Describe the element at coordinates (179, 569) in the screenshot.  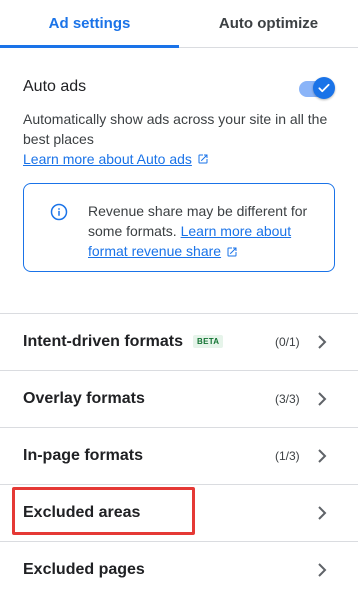
I see `row-excluded-pages: Excluded pages` at that location.